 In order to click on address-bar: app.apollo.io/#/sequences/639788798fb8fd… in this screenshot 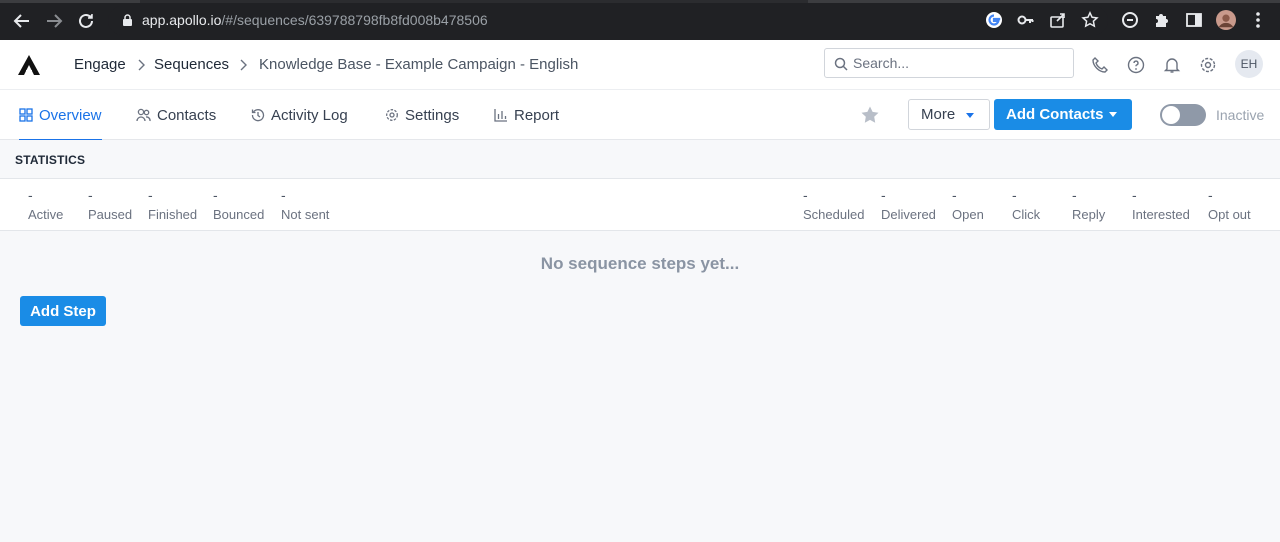, I will do `click(608, 20)`.